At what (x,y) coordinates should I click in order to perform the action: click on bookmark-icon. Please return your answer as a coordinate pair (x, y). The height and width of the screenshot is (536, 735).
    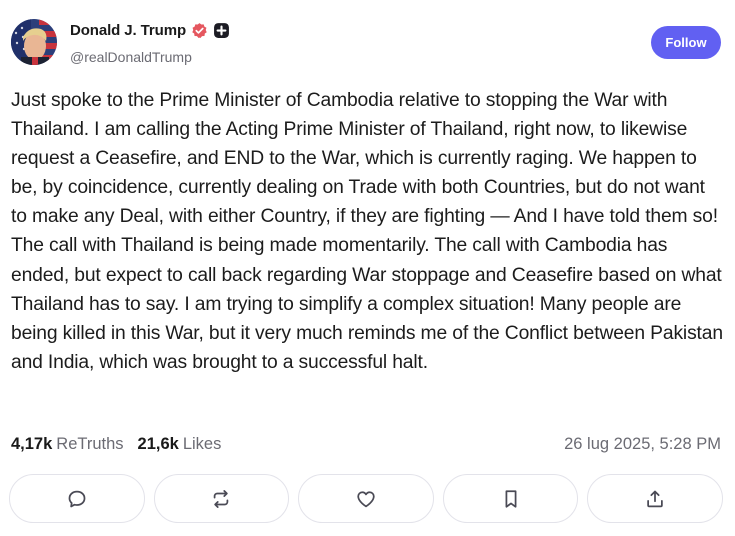
    Looking at the image, I should click on (511, 498).